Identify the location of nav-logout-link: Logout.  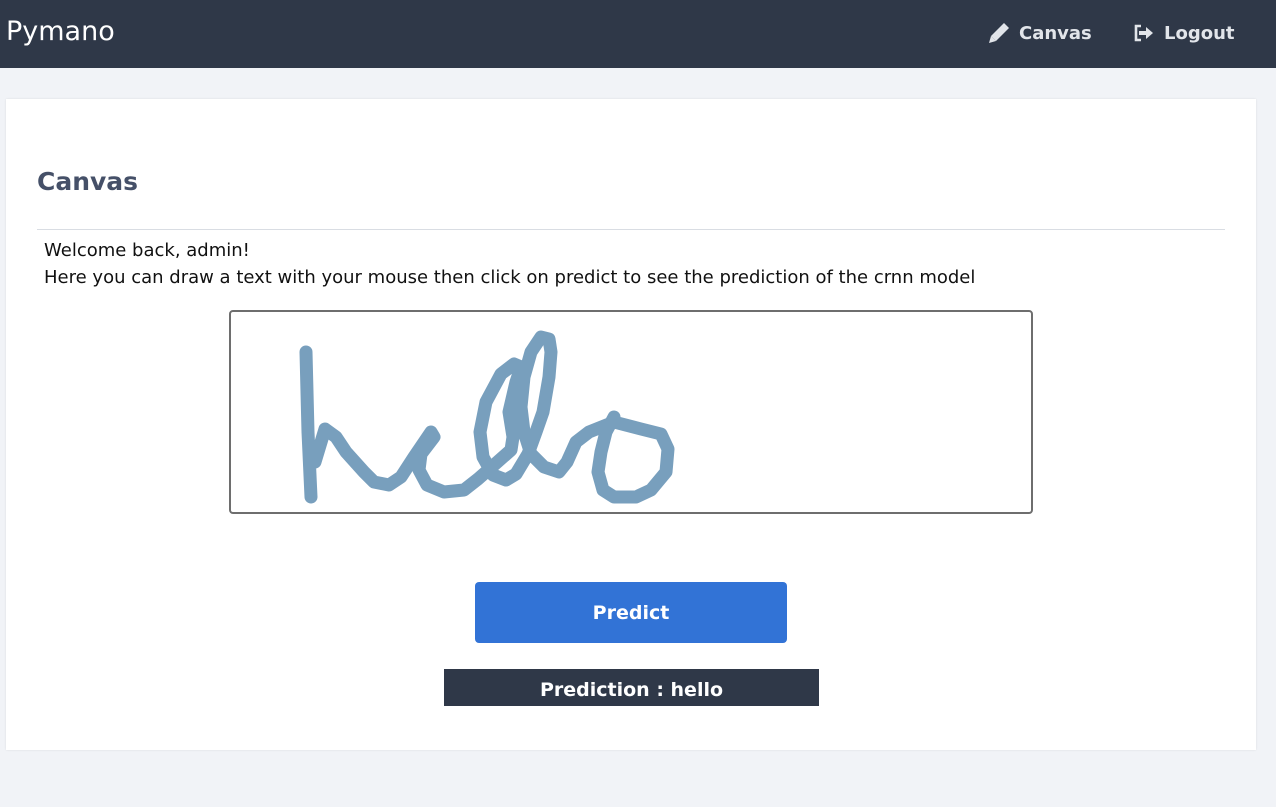
(1184, 33).